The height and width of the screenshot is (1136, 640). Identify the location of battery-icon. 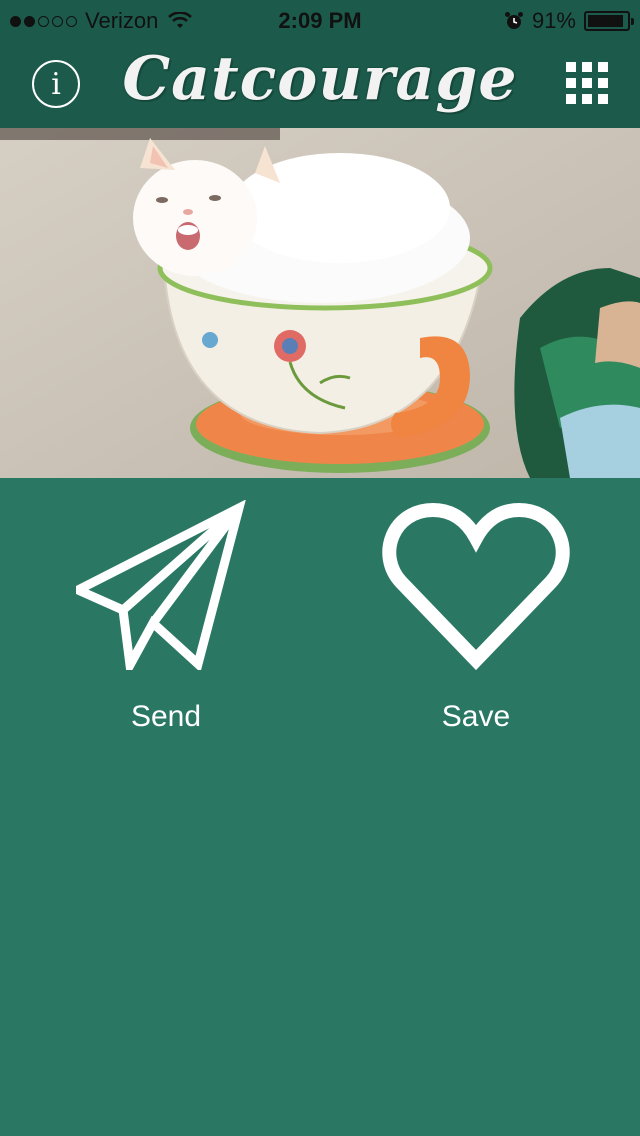
(609, 21).